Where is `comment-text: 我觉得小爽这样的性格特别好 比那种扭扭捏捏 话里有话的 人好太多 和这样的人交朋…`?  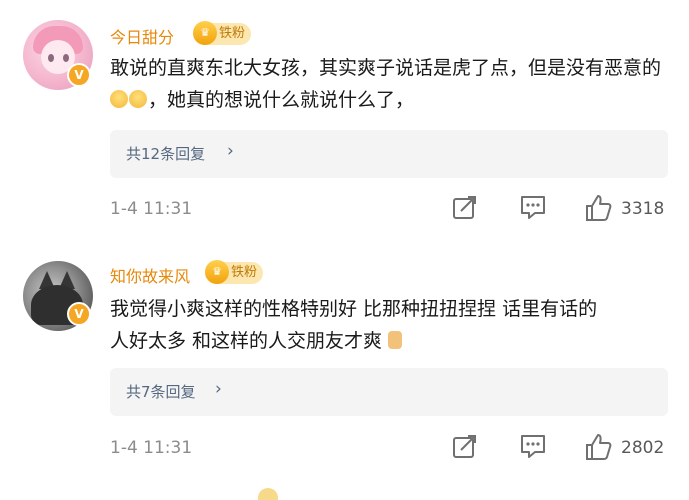
comment-text: 我觉得小爽这样的性格特别好 比那种扭扭捏捏 话里有话的 人好太多 和这样的人交朋… is located at coordinates (390, 325).